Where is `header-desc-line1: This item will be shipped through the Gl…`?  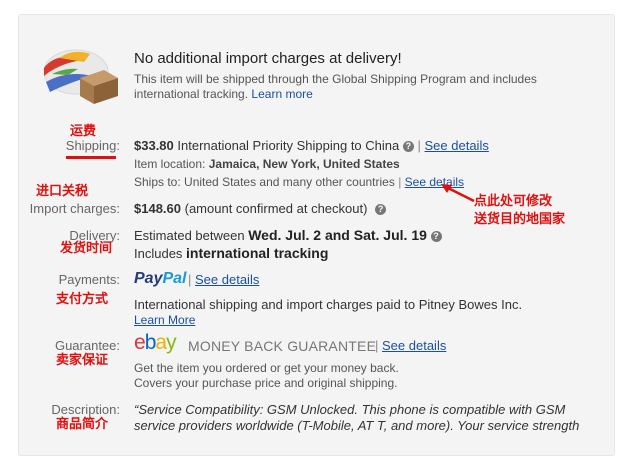
header-desc-line1: This item will be shipped through the Gl… is located at coordinates (335, 79).